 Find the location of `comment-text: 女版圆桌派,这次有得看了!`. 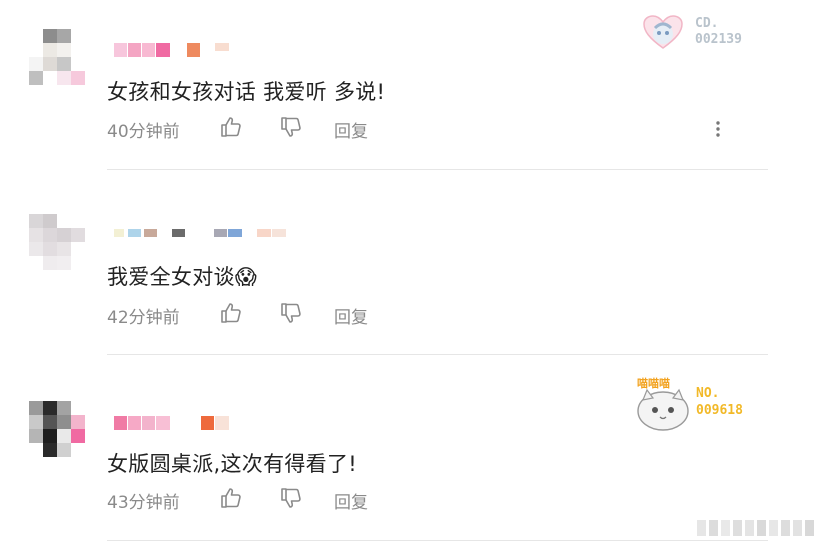

comment-text: 女版圆桌派,这次有得看了! is located at coordinates (232, 464).